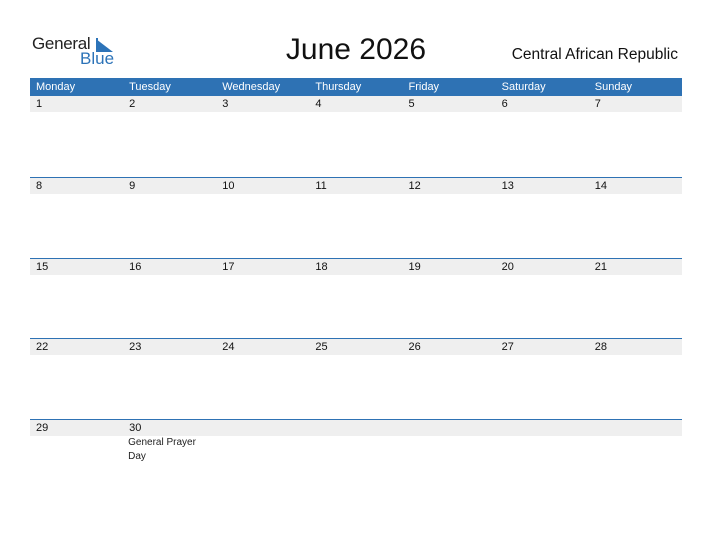 The width and height of the screenshot is (712, 550). Describe the element at coordinates (251, 87) in the screenshot. I see `weekday-wednesday: Wednesday` at that location.